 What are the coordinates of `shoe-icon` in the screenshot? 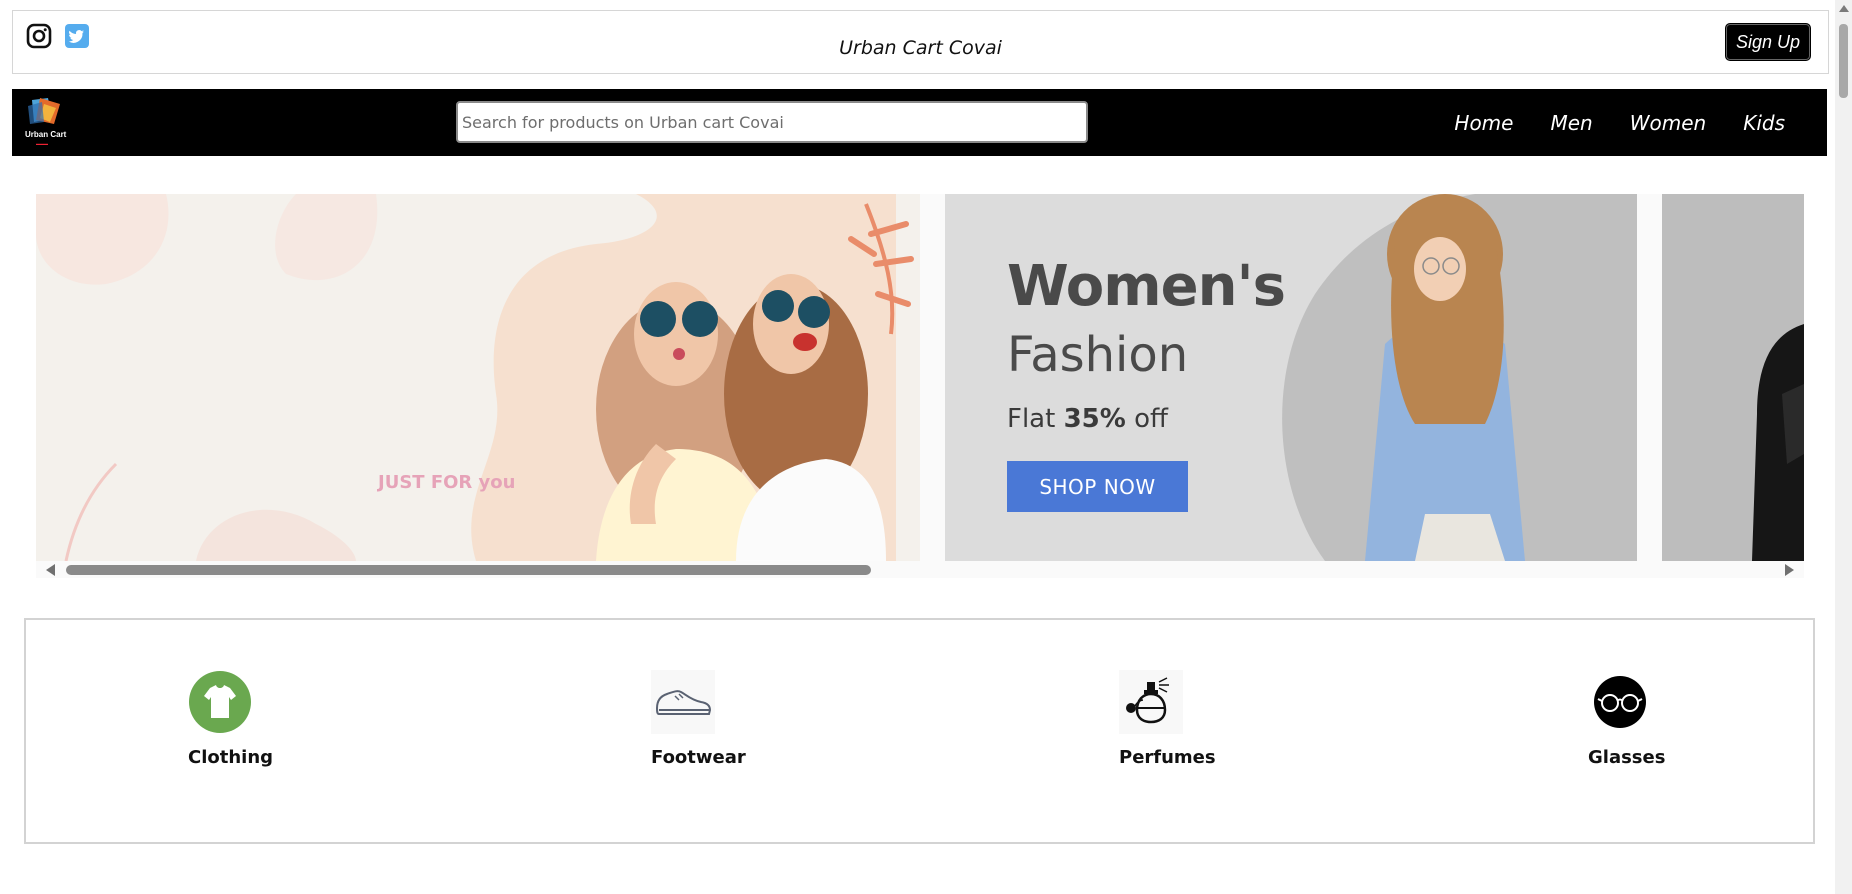 It's located at (683, 702).